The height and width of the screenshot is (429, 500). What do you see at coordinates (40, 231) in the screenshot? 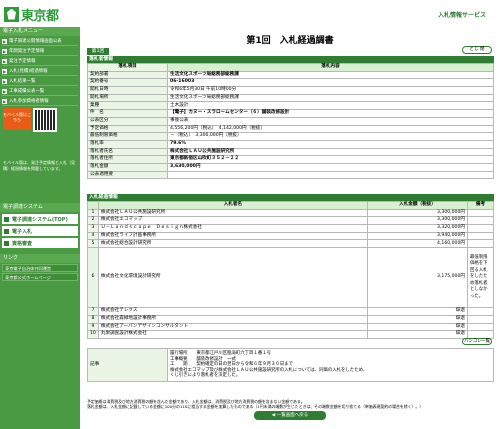
I see `e-bidding-link: 電子入札` at bounding box center [40, 231].